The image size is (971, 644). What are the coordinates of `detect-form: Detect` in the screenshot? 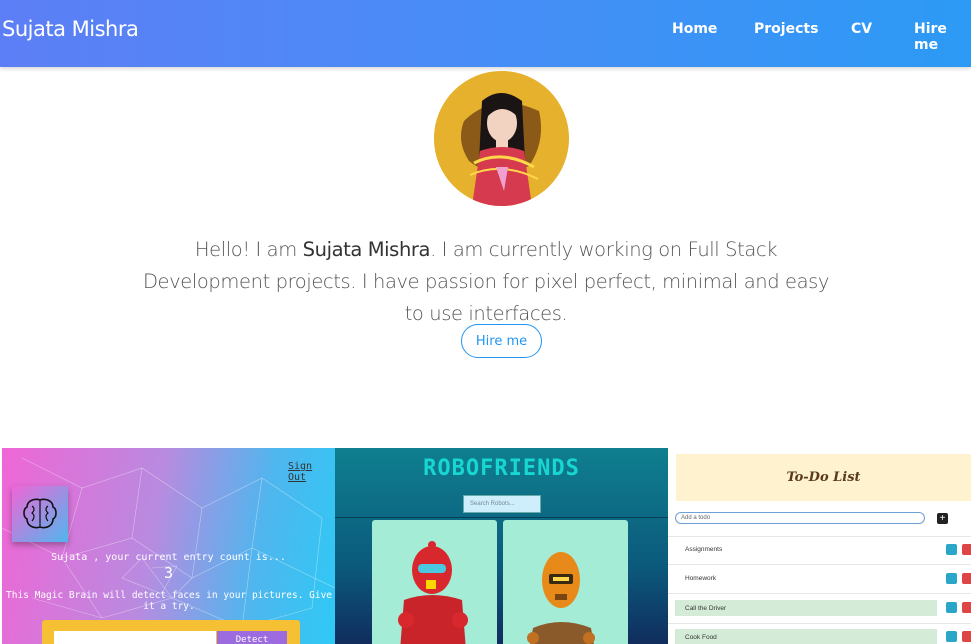 It's located at (171, 632).